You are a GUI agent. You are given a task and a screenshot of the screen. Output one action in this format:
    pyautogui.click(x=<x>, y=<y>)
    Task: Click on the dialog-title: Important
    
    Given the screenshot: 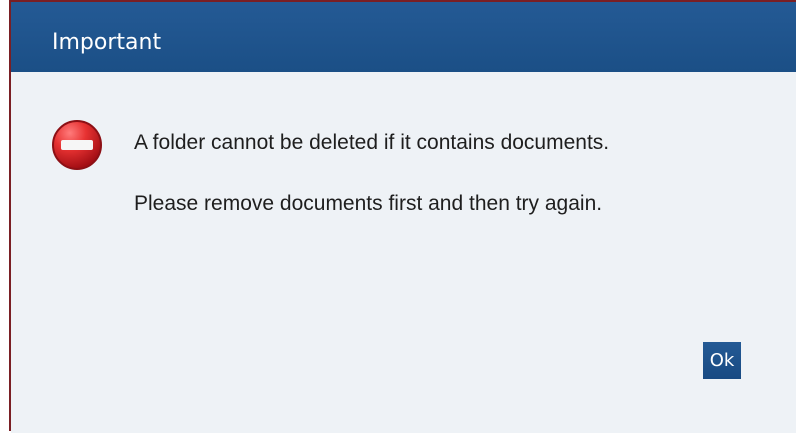 What is the action you would take?
    pyautogui.click(x=107, y=42)
    